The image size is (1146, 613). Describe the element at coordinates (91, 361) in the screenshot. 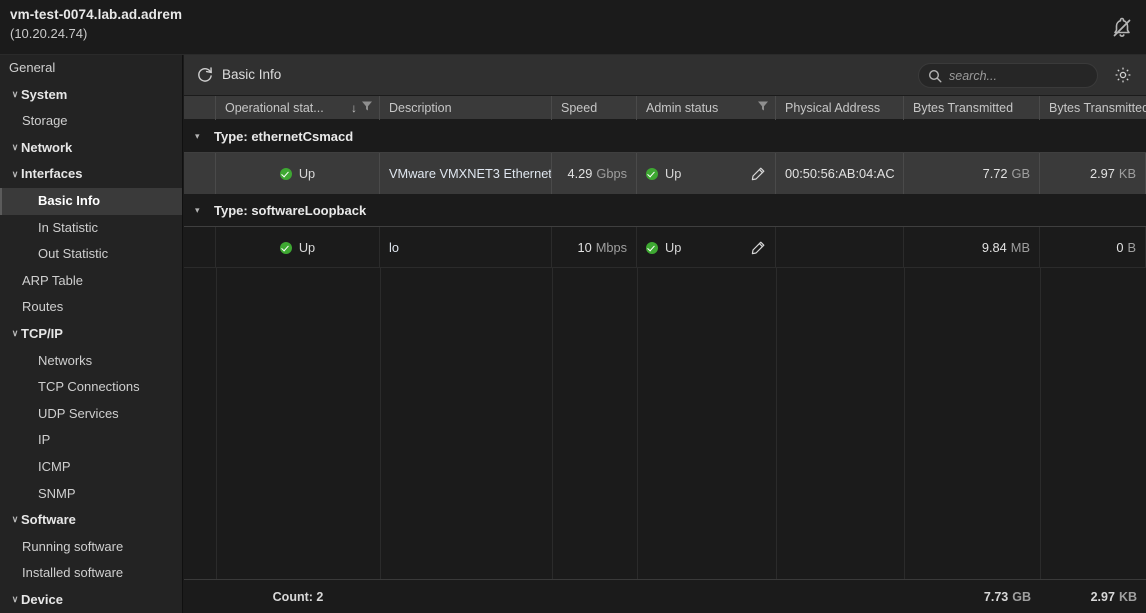

I see `sidebar-item-networks: Networks` at that location.